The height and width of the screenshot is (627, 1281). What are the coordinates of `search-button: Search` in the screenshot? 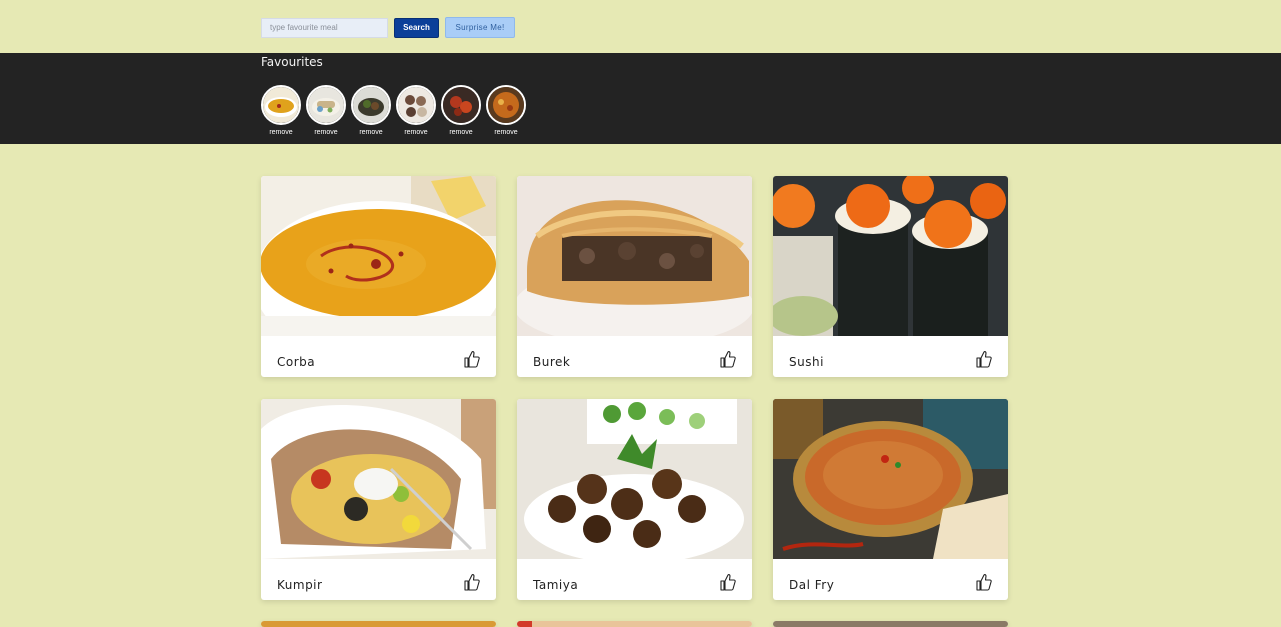 It's located at (416, 27).